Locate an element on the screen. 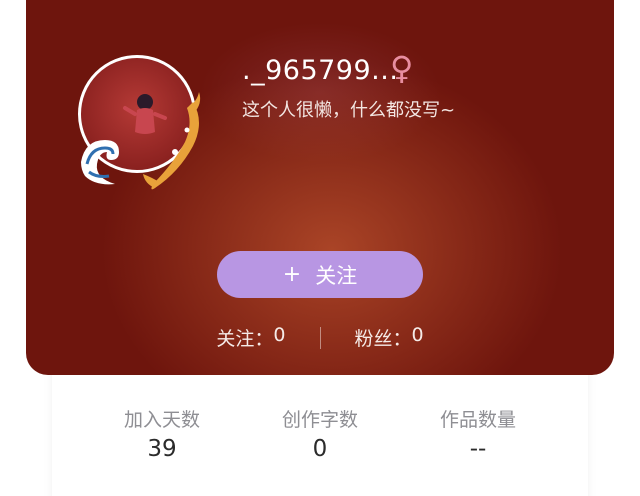 This screenshot has height=496, width=640. stat-value: 39 is located at coordinates (162, 449).